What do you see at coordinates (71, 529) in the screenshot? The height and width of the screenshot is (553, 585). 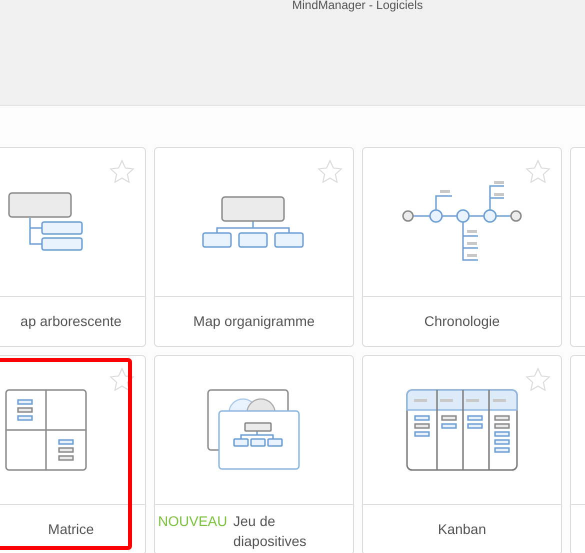 I see `template-title: Matrice` at bounding box center [71, 529].